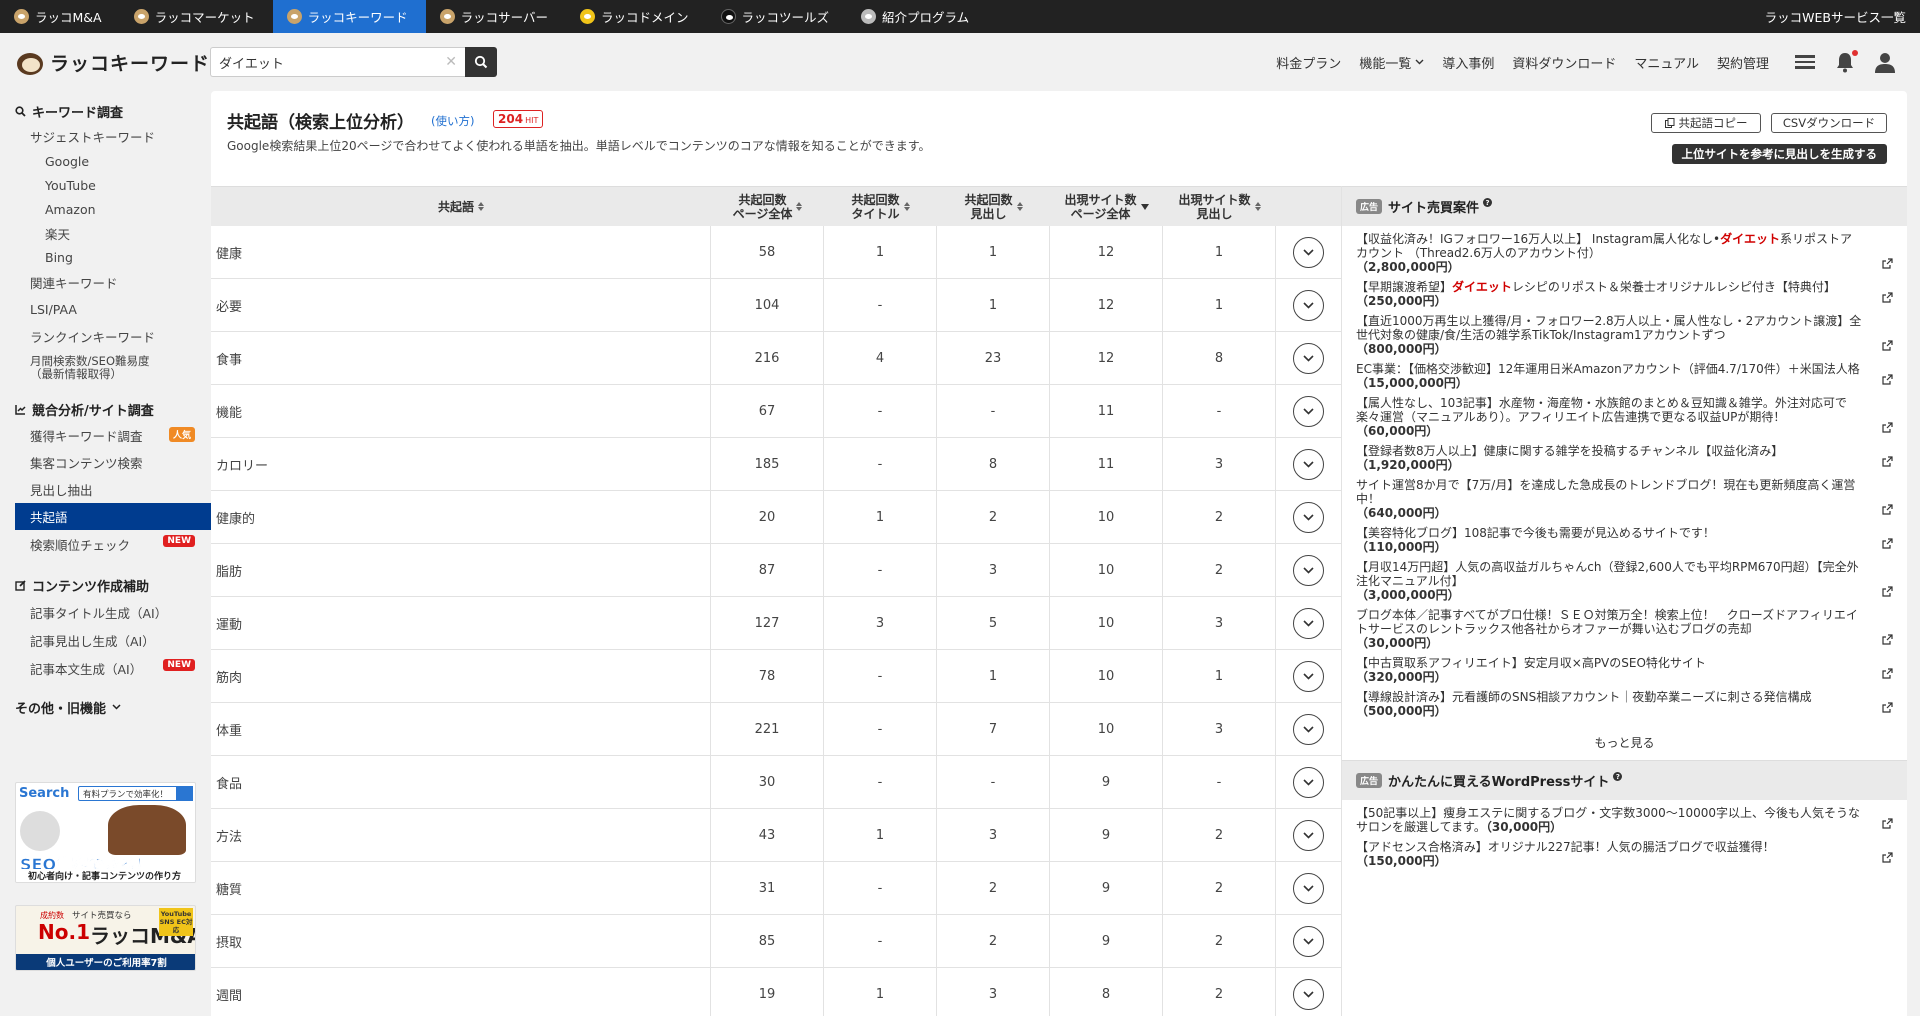 Image resolution: width=1920 pixels, height=1016 pixels. I want to click on more-link: もっと見る, so click(1624, 742).